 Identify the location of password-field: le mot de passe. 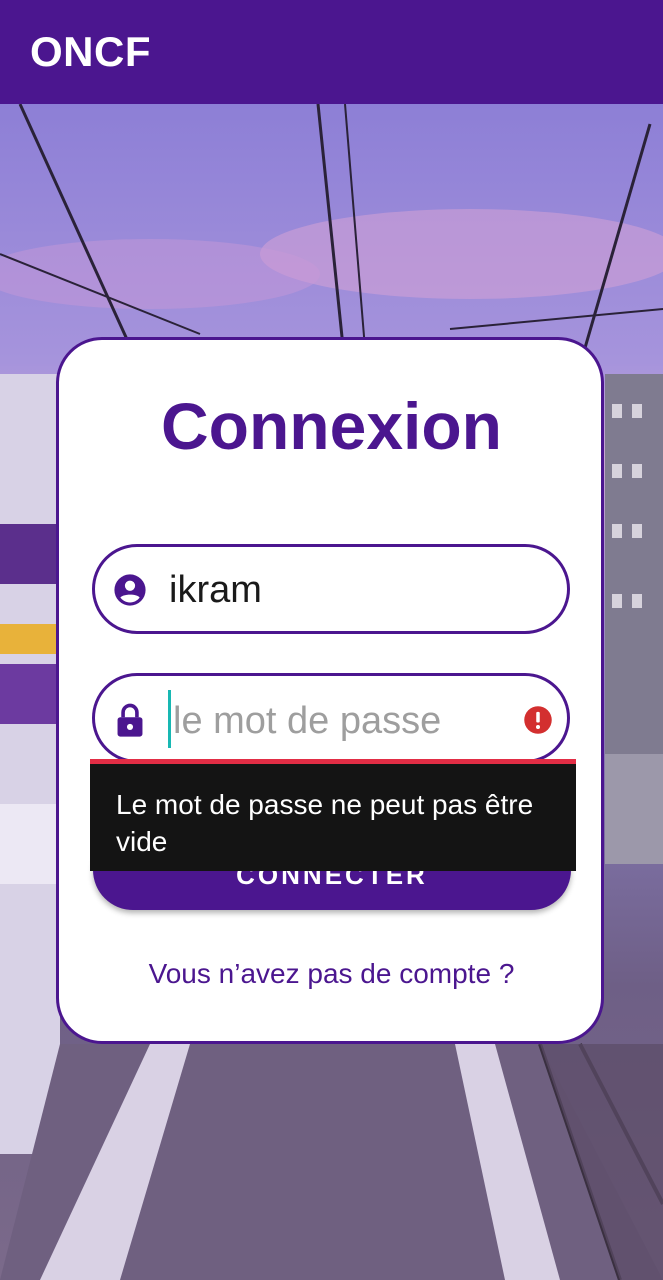
(331, 718).